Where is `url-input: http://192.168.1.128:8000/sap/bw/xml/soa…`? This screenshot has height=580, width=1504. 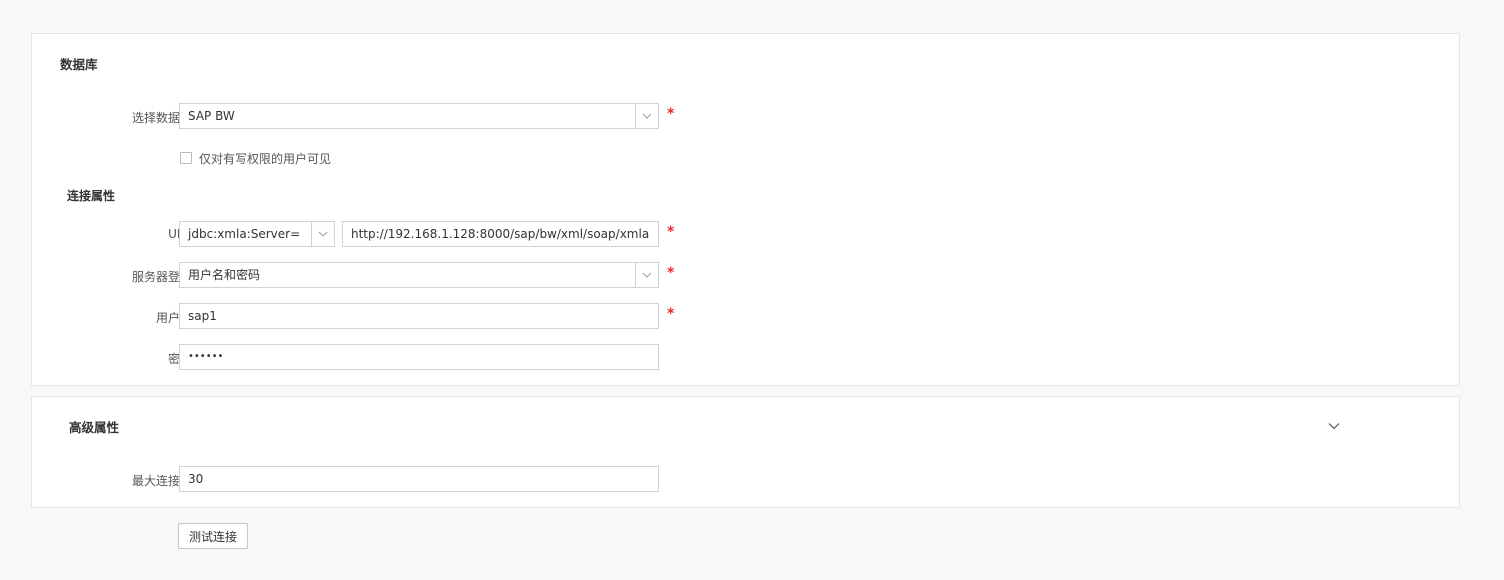 url-input: http://192.168.1.128:8000/sap/bw/xml/soa… is located at coordinates (500, 234).